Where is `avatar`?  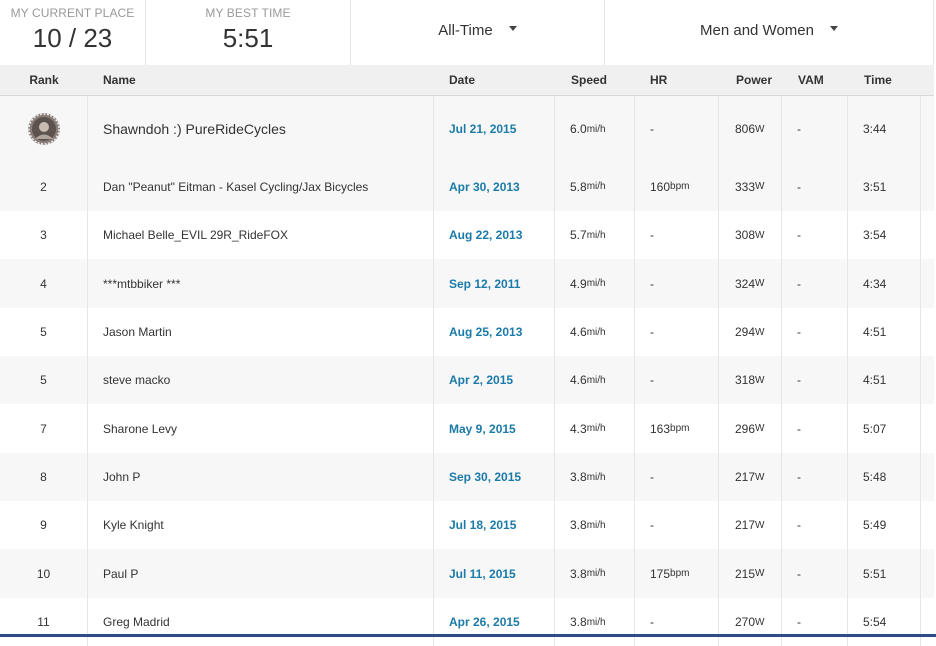 avatar is located at coordinates (43, 129).